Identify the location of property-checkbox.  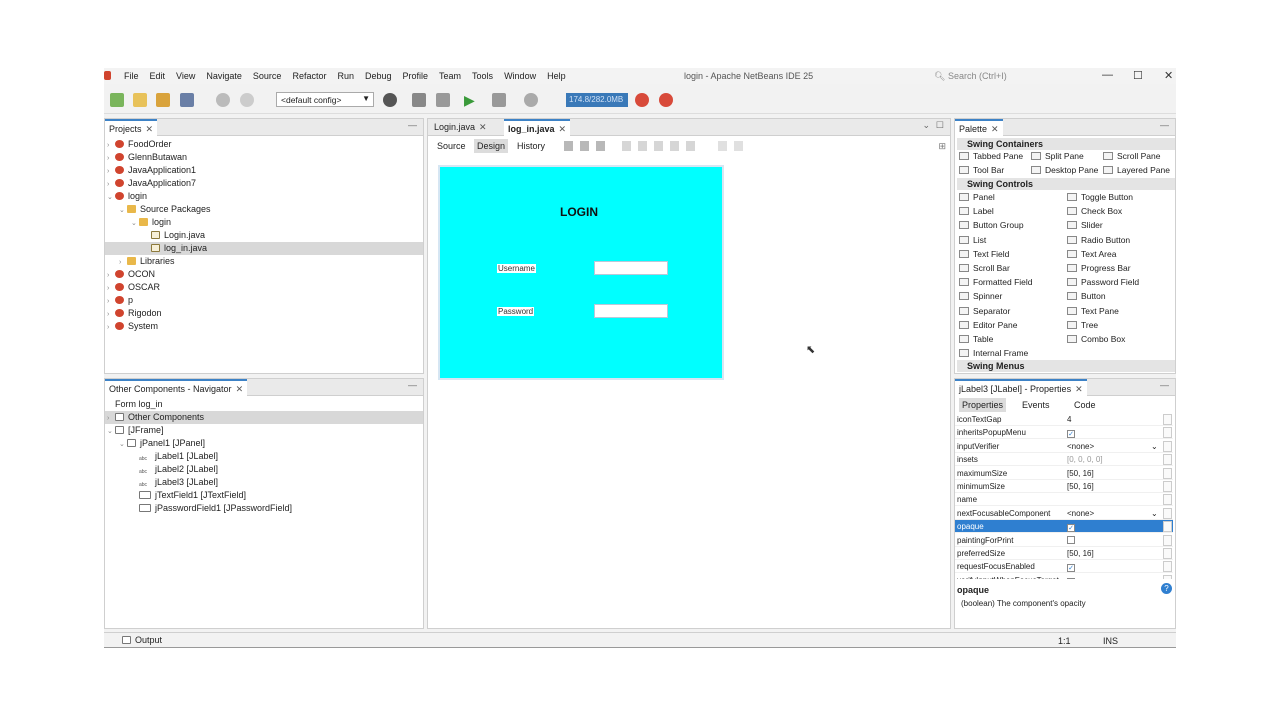
(1071, 539).